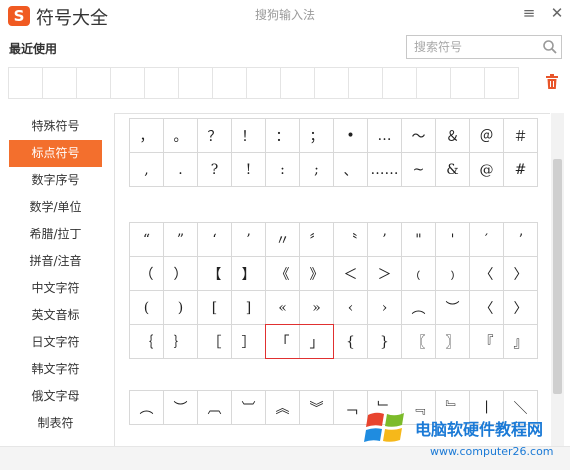 The height and width of the screenshot is (470, 570). I want to click on symbol-cell: ~, so click(419, 170).